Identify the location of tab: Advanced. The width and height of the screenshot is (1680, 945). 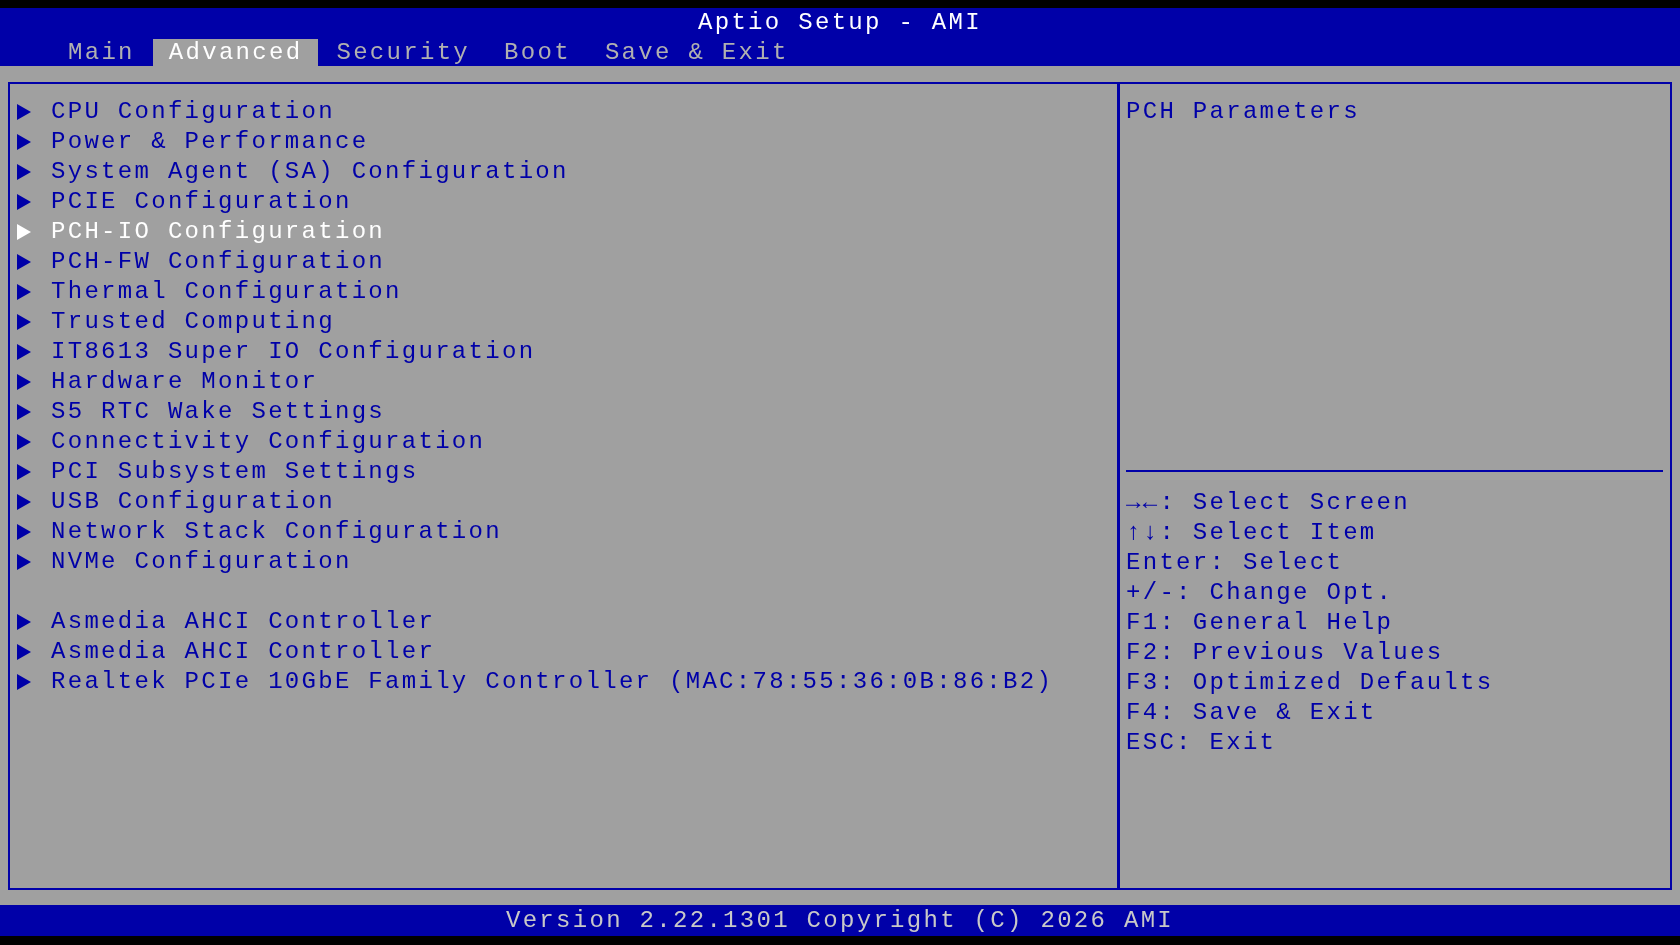
(235, 52).